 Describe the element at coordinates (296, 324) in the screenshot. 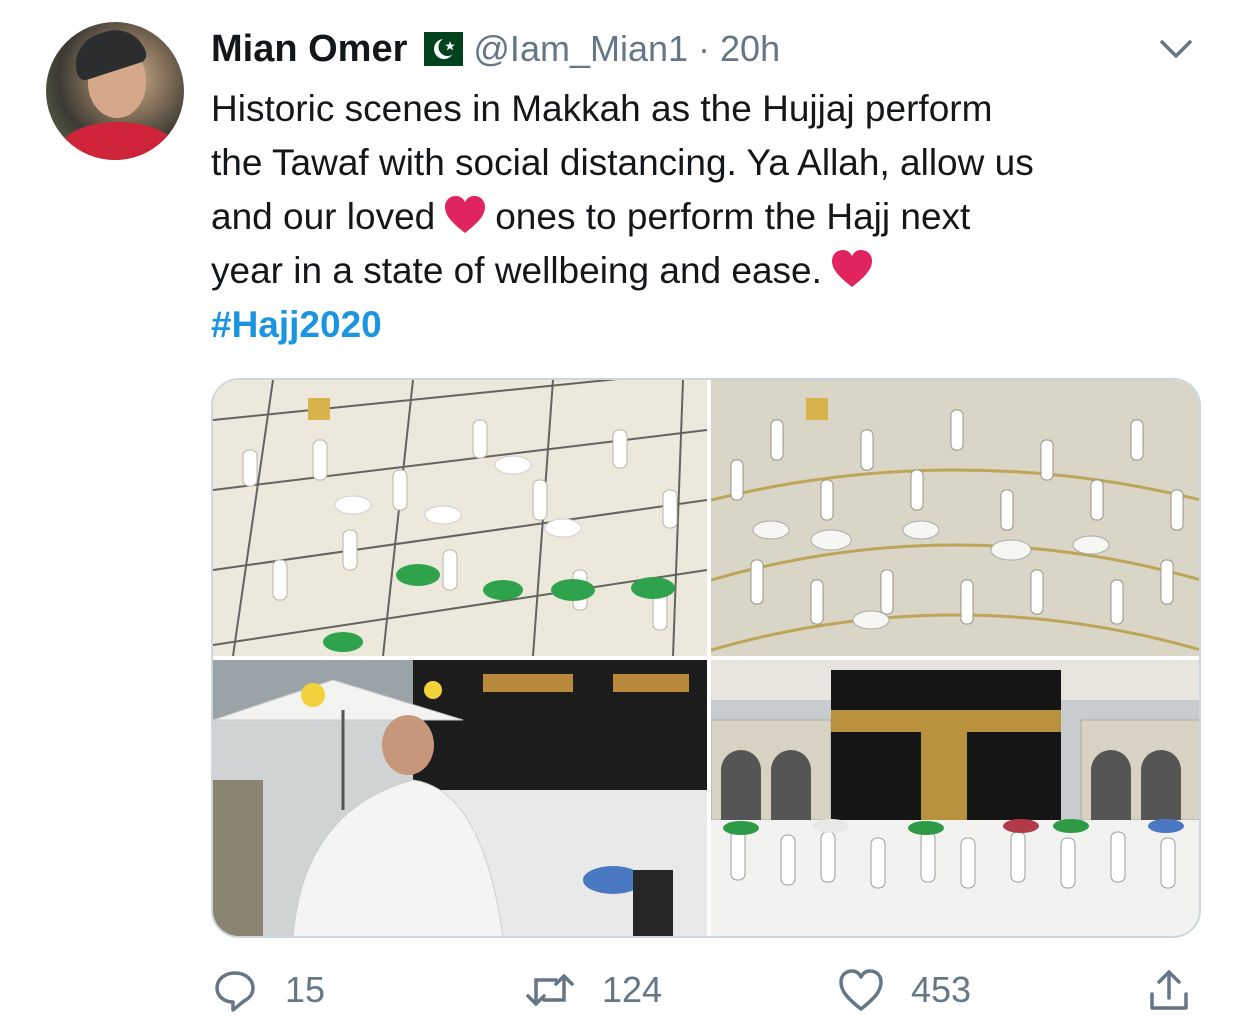

I see `hashtag-link: #Hajj2020` at that location.